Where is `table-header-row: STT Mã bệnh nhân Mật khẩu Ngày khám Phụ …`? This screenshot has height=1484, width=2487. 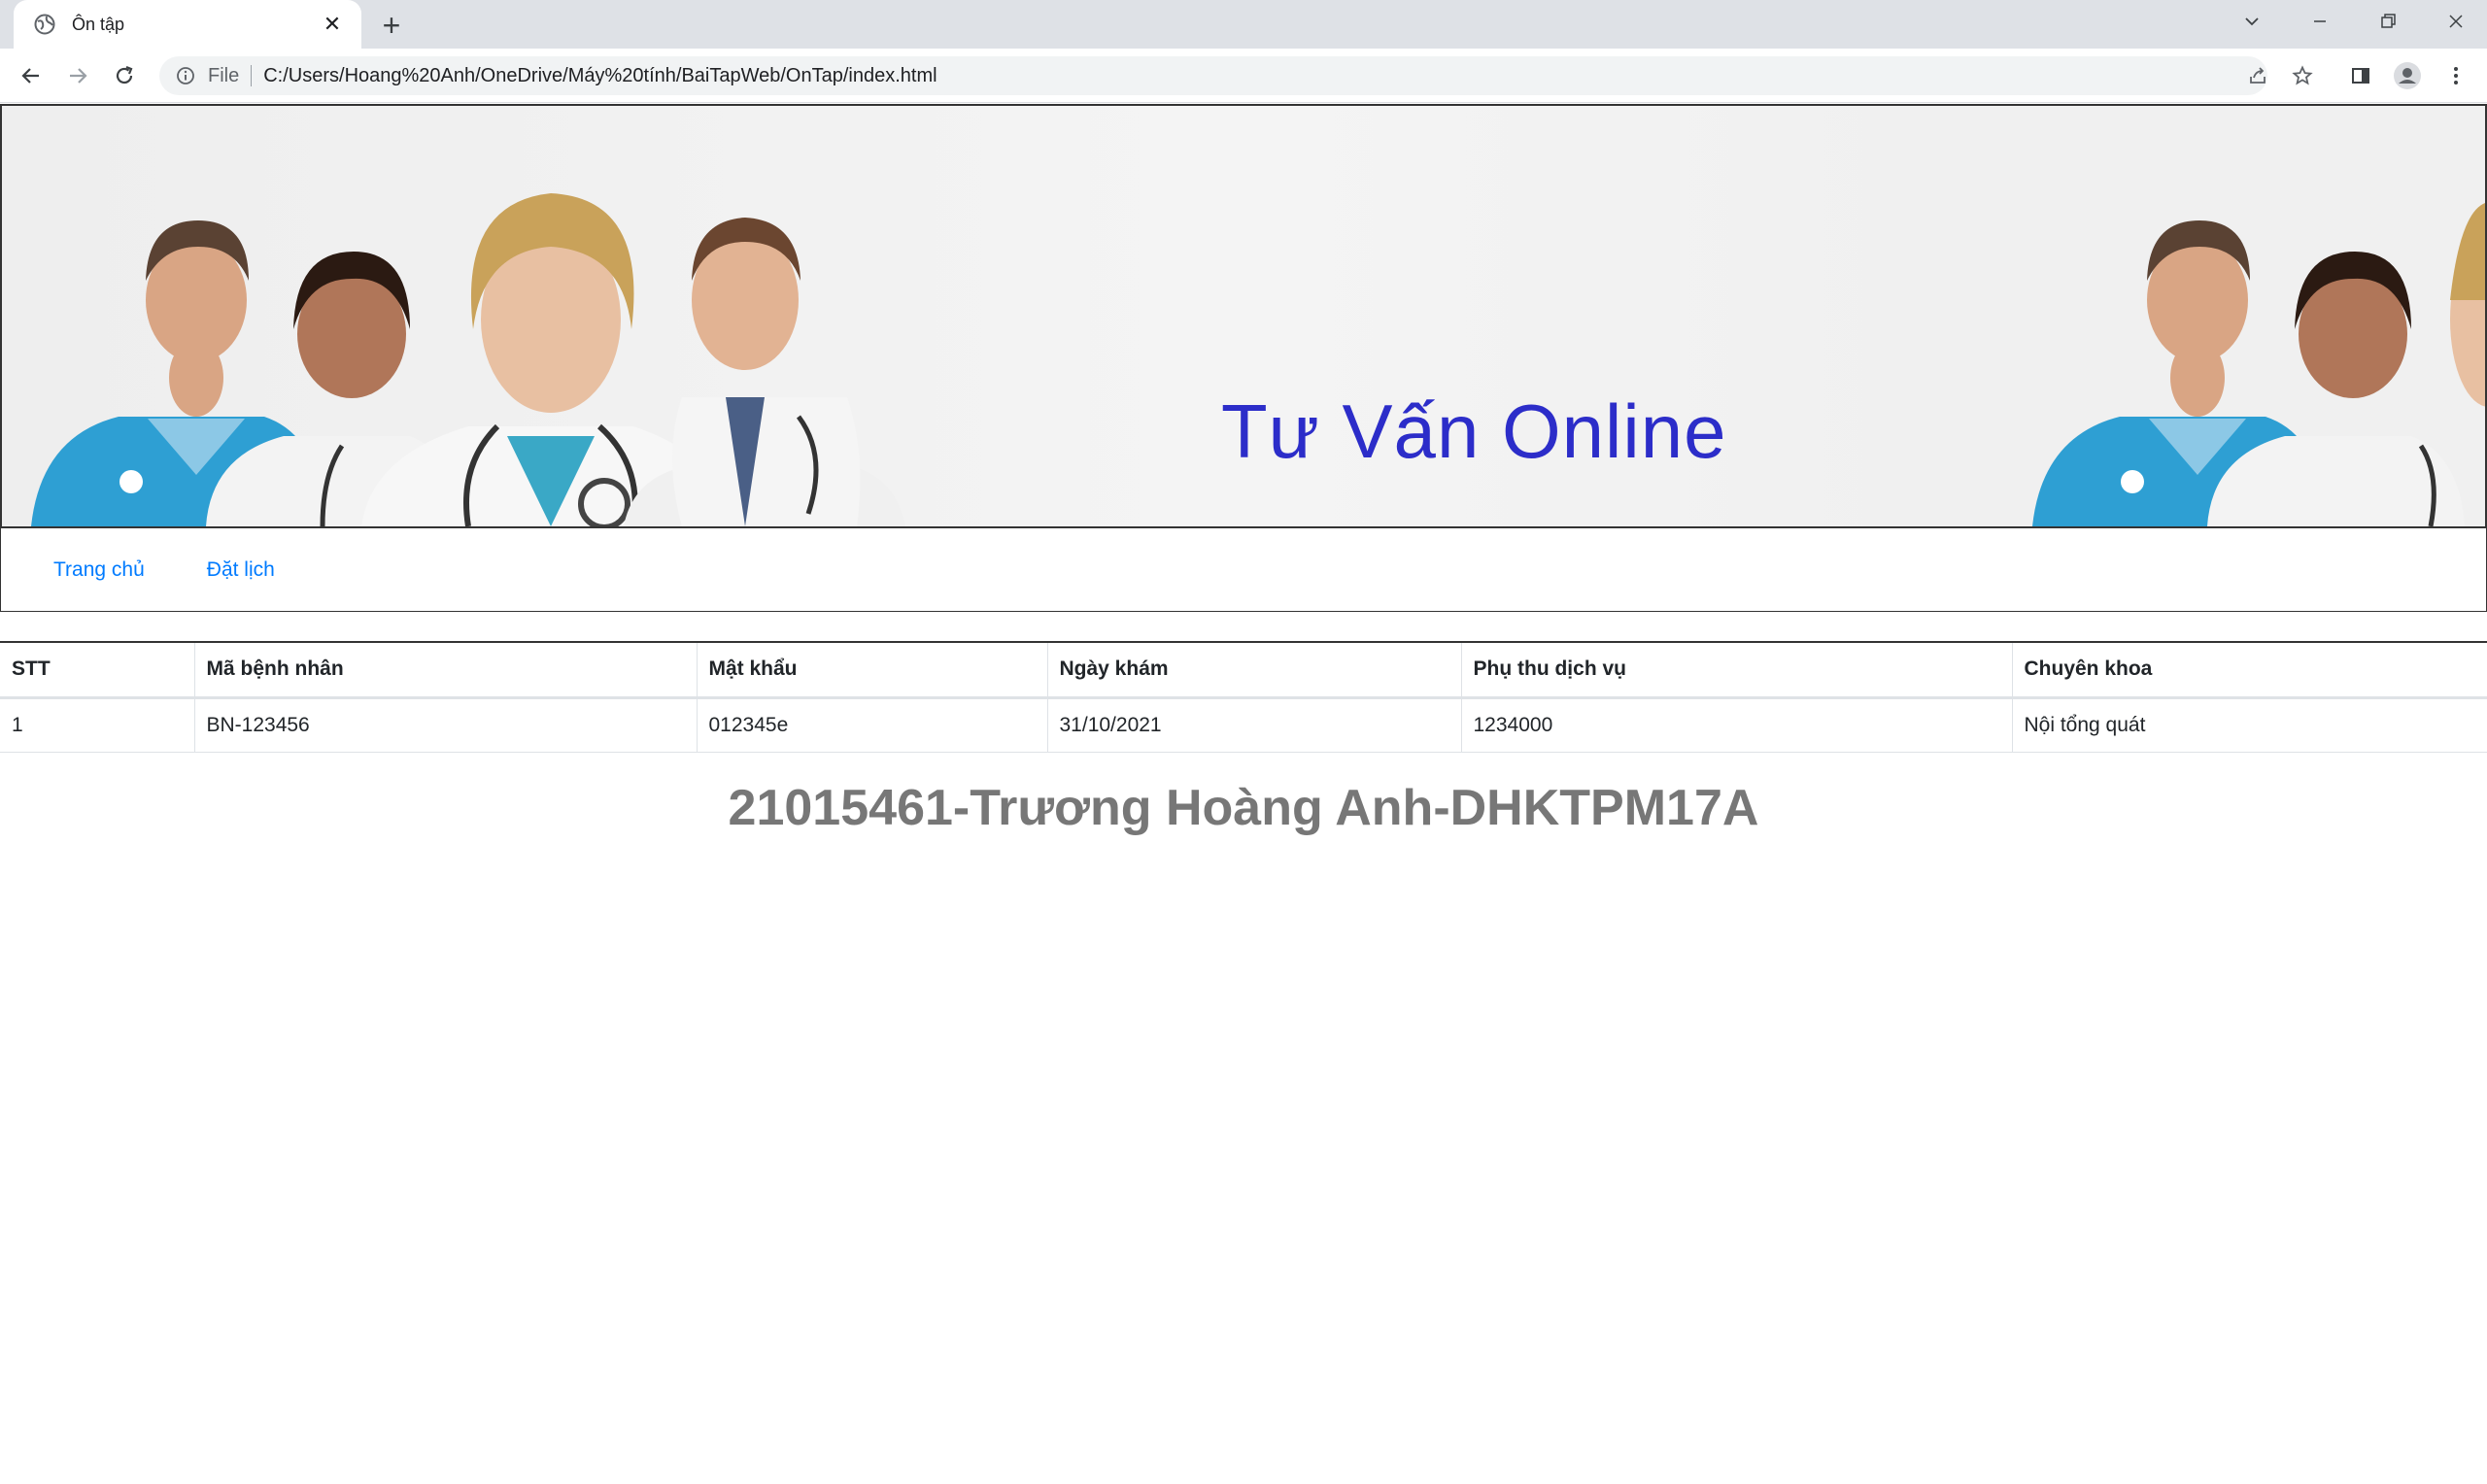 table-header-row: STT Mã bệnh nhân Mật khẩu Ngày khám Phụ … is located at coordinates (1243, 669).